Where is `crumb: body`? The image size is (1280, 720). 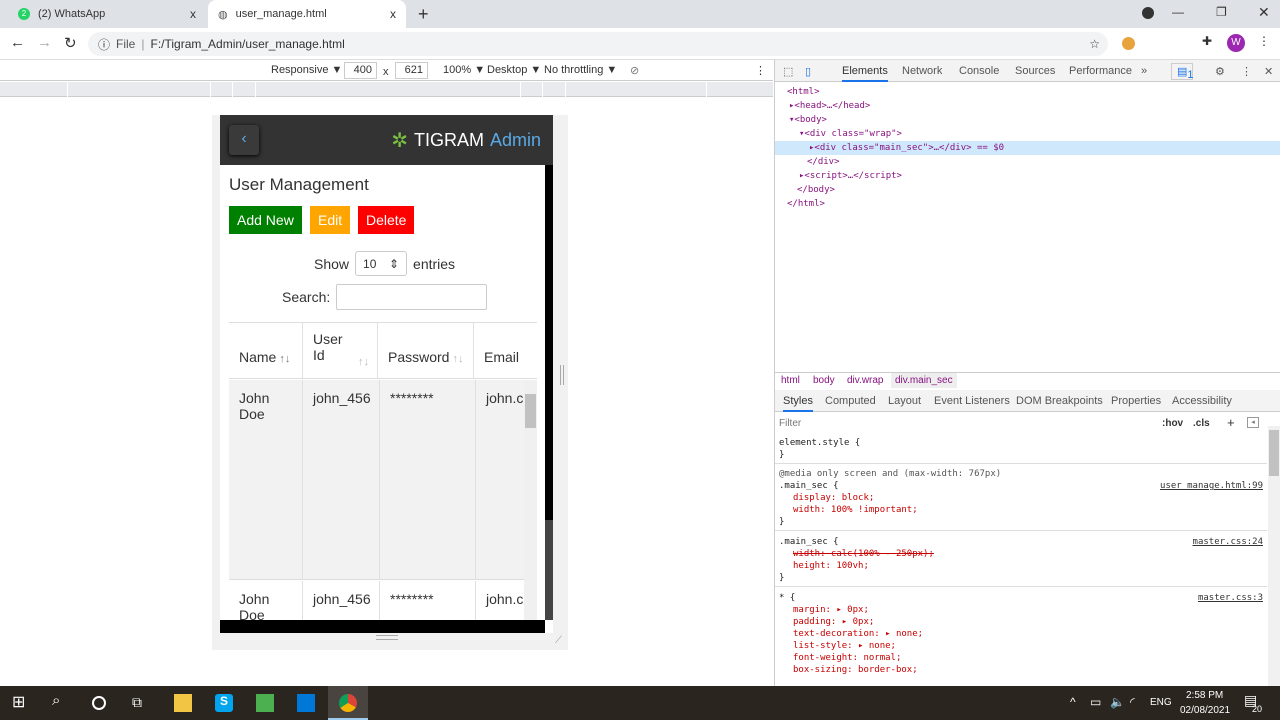 crumb: body is located at coordinates (824, 380).